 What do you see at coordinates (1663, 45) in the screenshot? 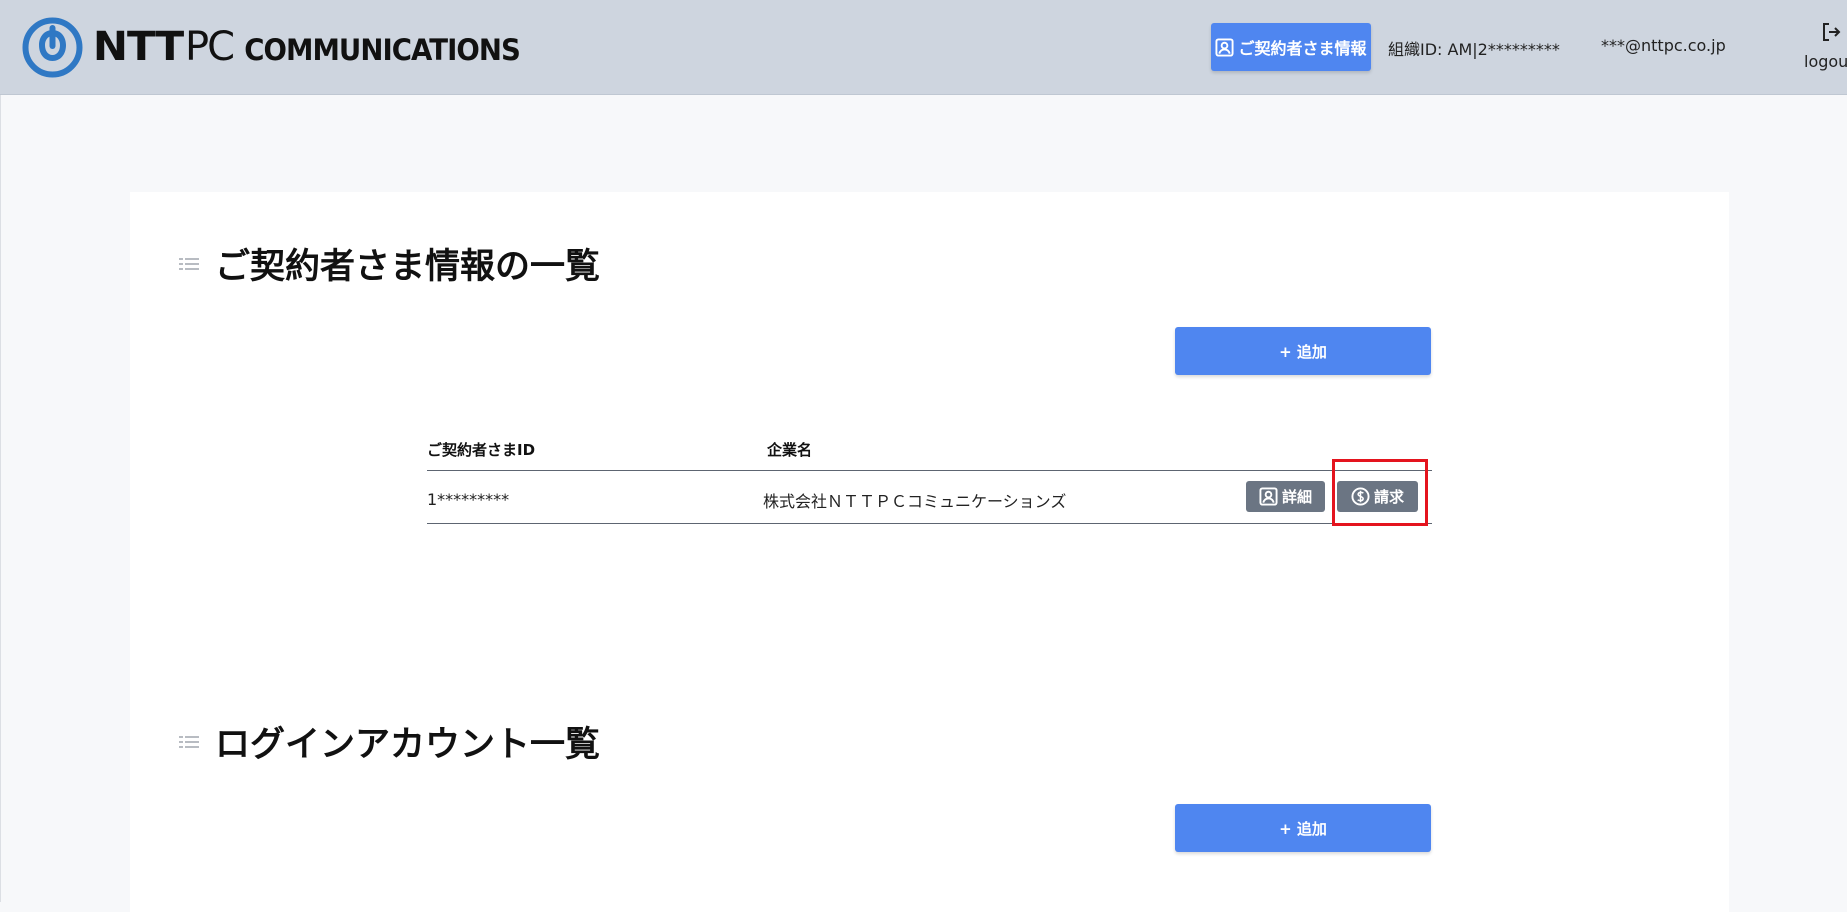
I see `user-email: ***@nttpc.co.jp` at bounding box center [1663, 45].